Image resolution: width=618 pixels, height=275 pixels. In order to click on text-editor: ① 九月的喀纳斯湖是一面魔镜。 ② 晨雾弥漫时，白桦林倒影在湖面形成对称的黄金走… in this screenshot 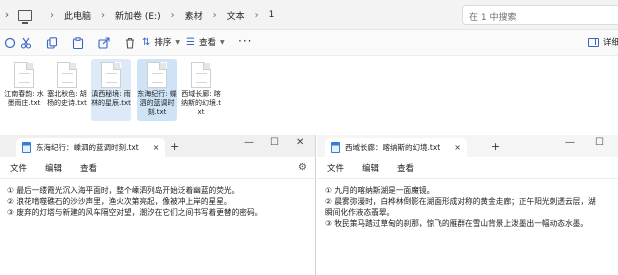, I will do `click(460, 207)`.